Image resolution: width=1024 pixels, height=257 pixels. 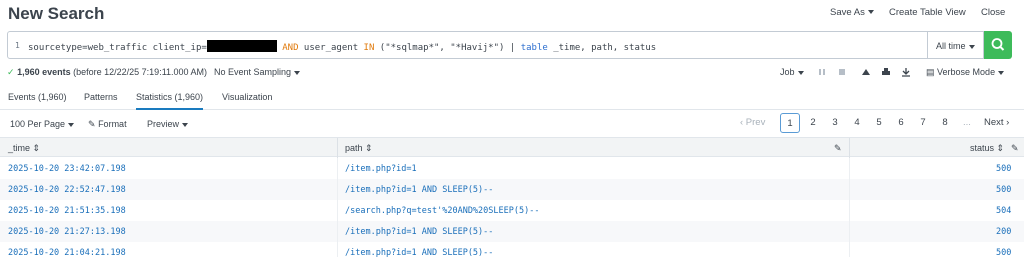 I want to click on redacted-block, so click(x=241, y=46).